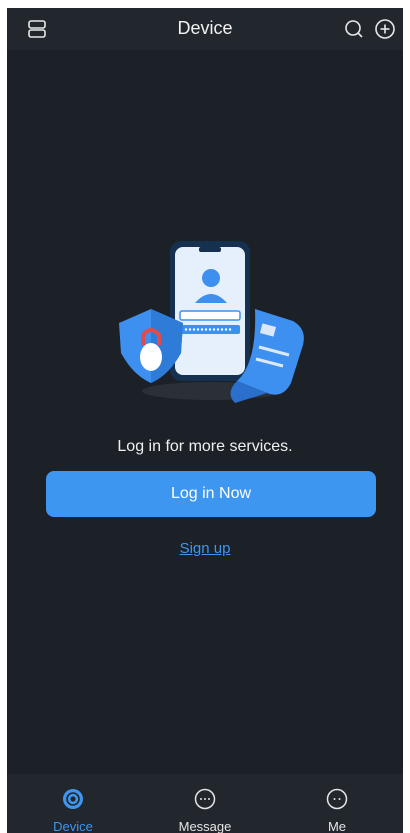 The width and height of the screenshot is (410, 833). I want to click on sign-up-link: Sign up, so click(205, 548).